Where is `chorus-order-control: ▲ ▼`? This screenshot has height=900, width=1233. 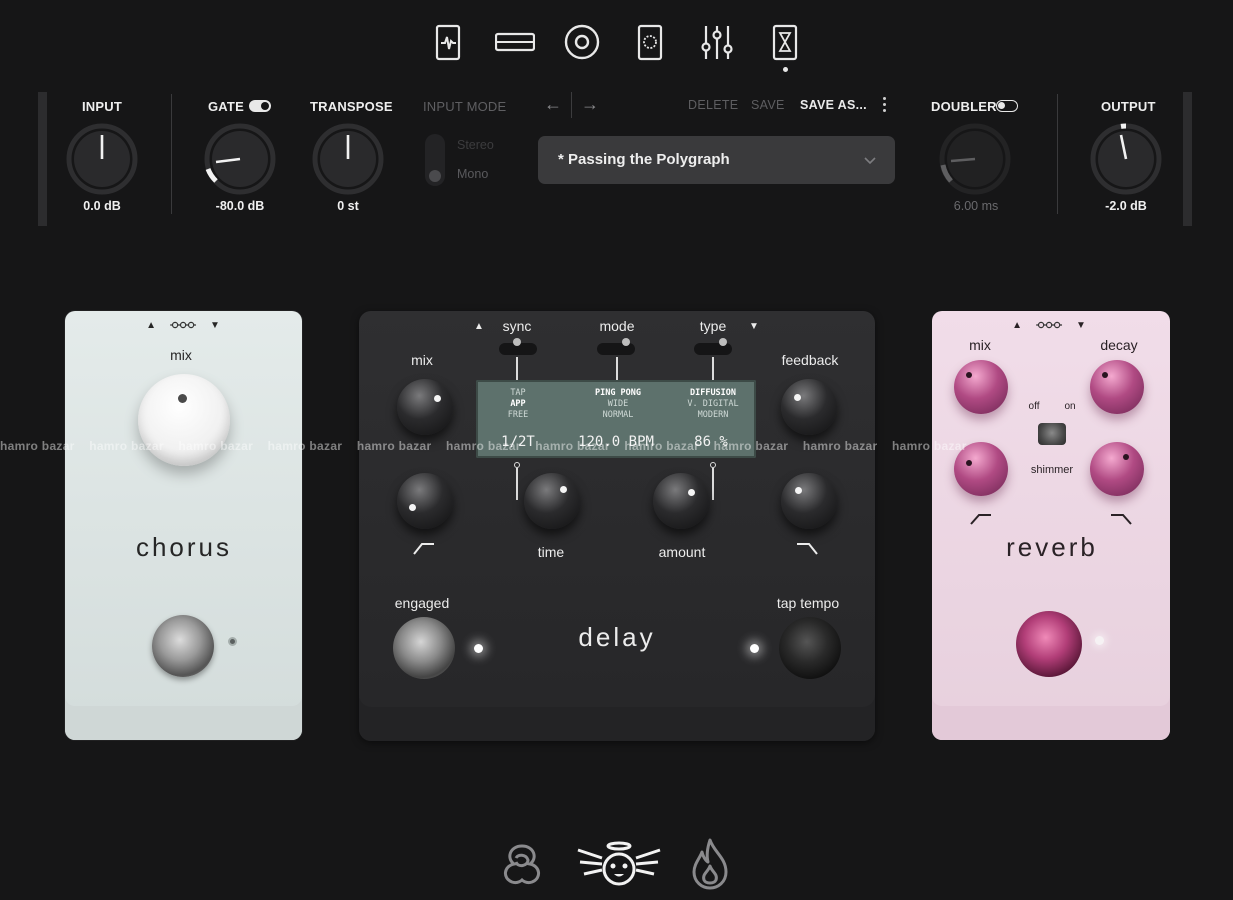
chorus-order-control: ▲ ▼ is located at coordinates (183, 325).